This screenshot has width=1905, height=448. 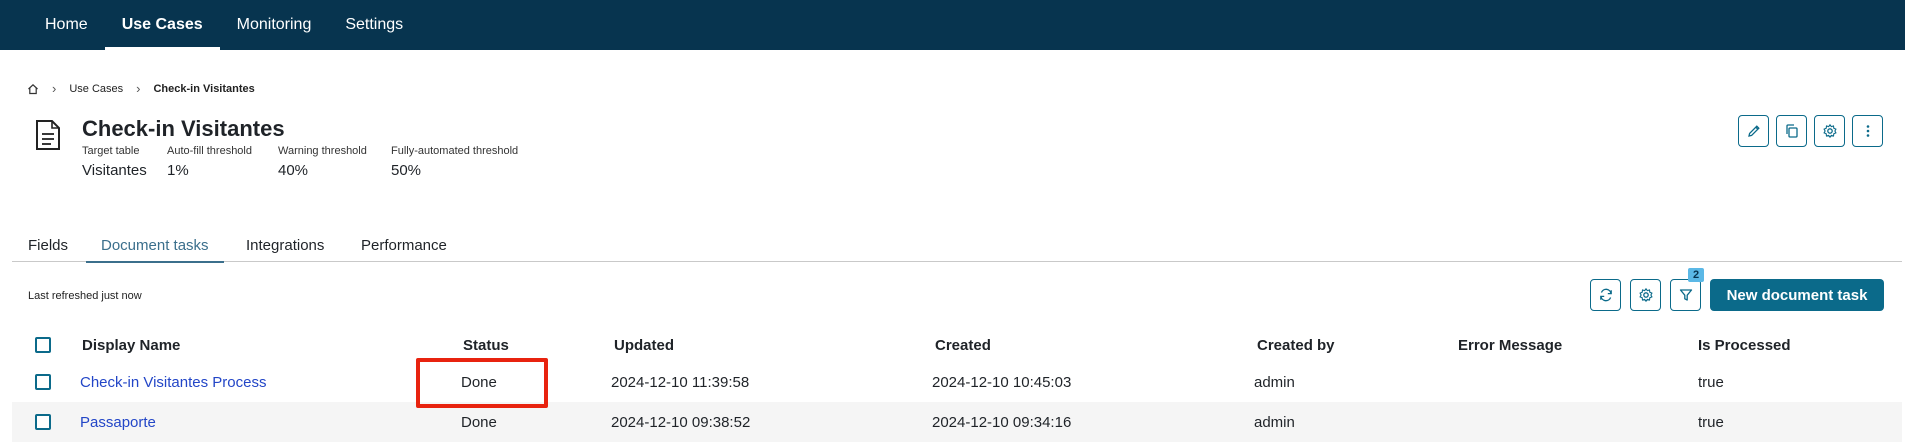 I want to click on tab-performance: Performance, so click(x=404, y=248).